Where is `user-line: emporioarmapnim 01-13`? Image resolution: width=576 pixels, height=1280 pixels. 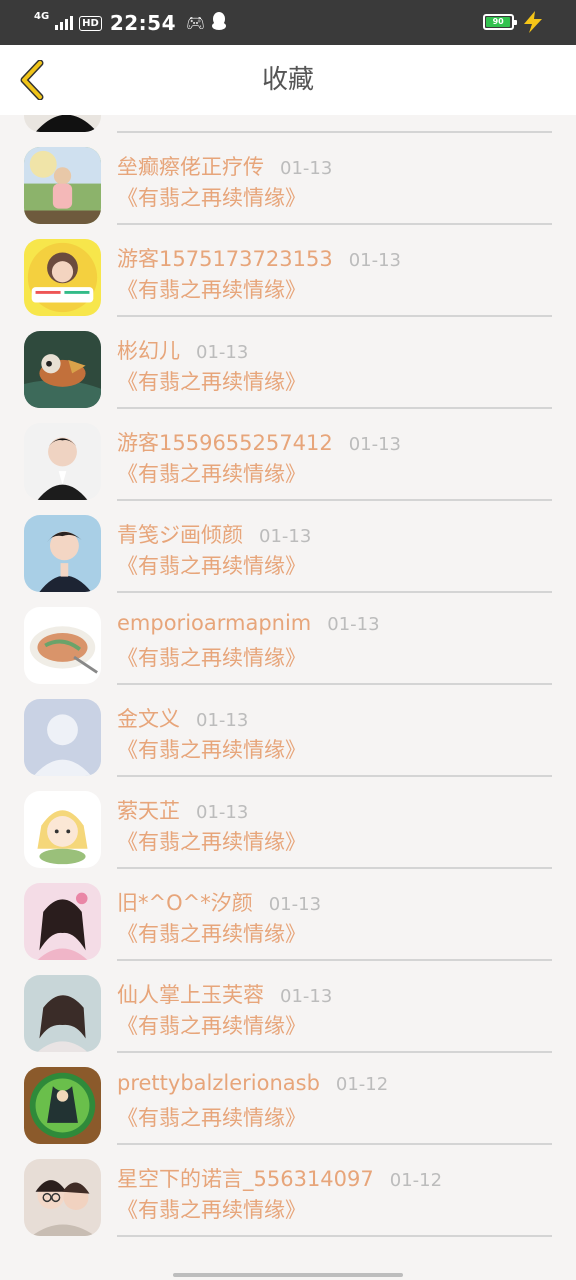 user-line: emporioarmapnim 01-13 is located at coordinates (248, 623).